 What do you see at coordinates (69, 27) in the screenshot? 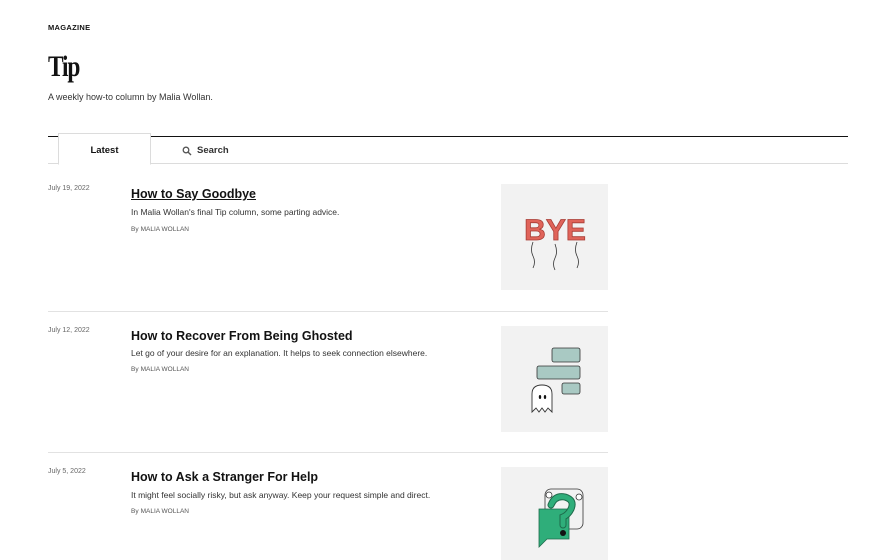
I see `section-label: MAGAZINE` at bounding box center [69, 27].